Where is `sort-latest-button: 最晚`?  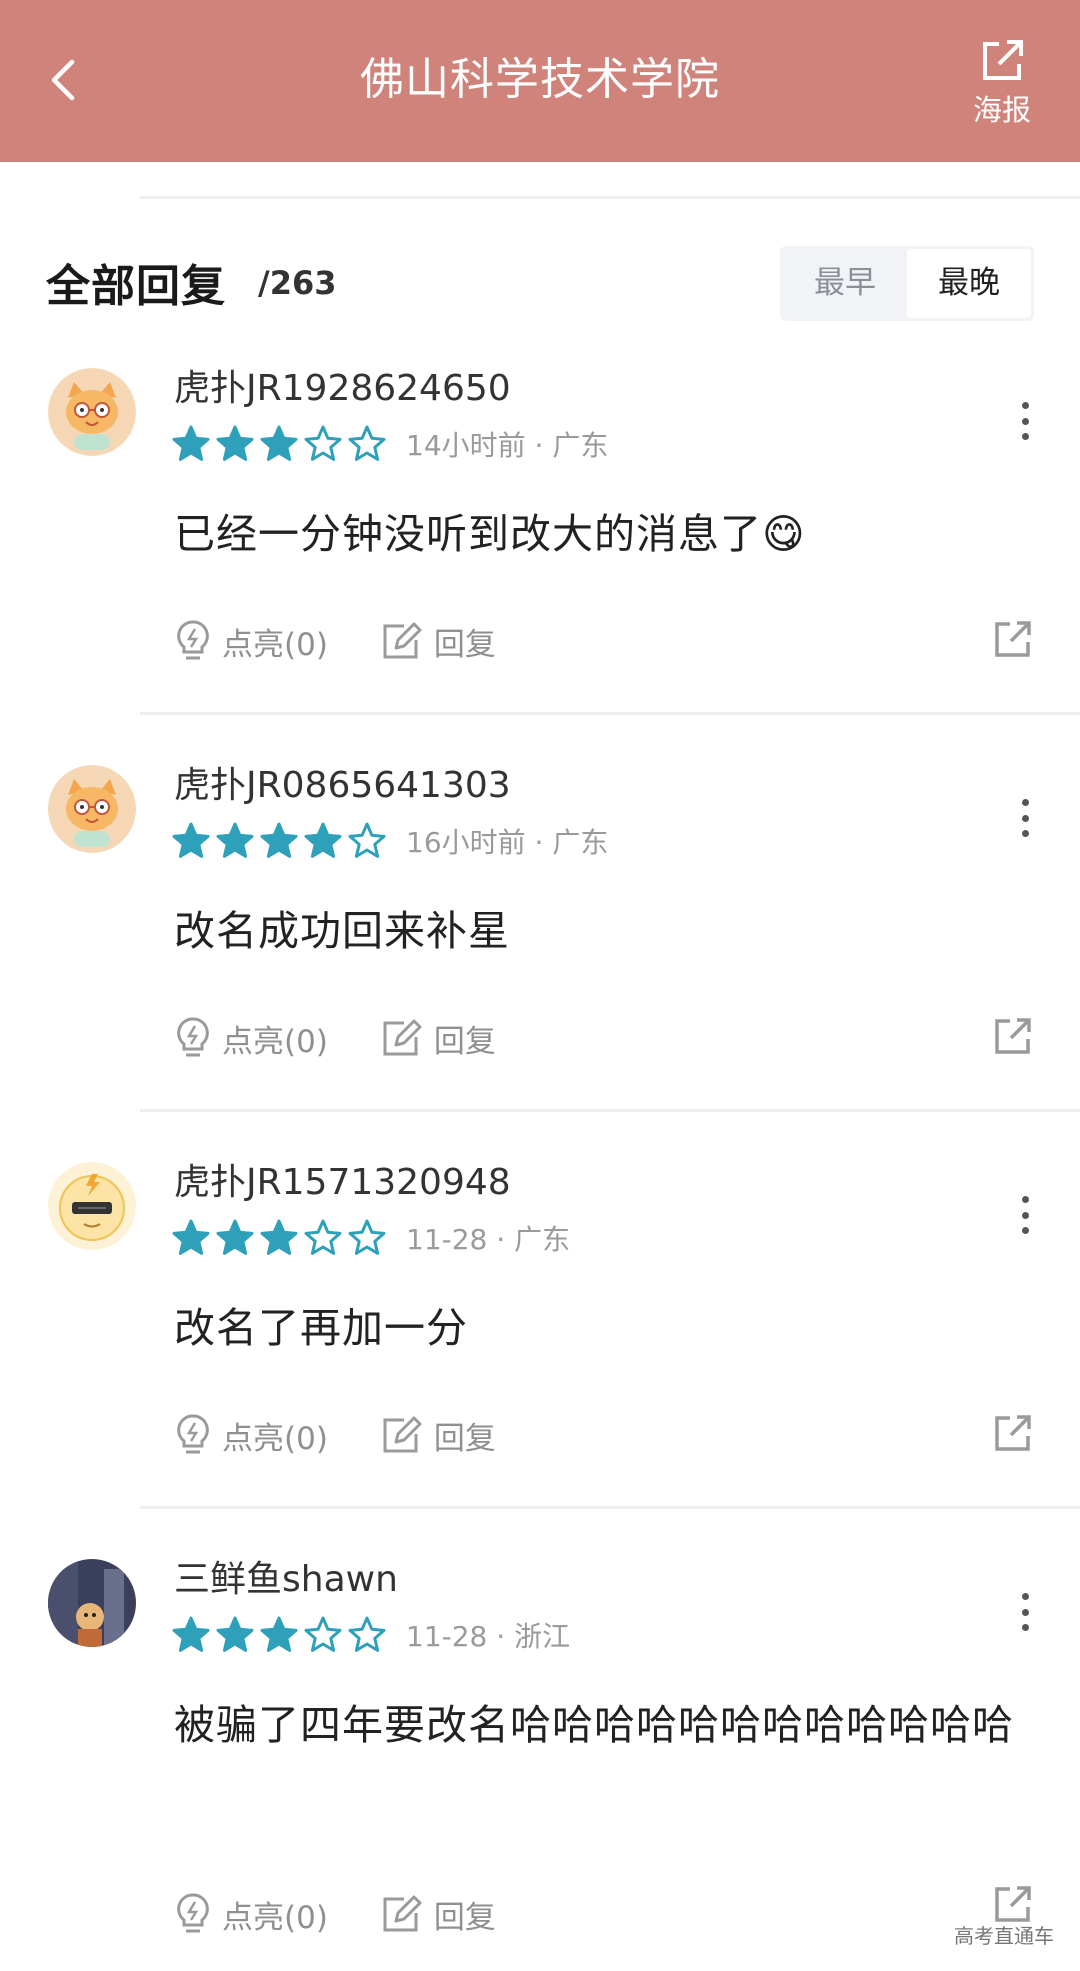 sort-latest-button: 最晚 is located at coordinates (969, 283).